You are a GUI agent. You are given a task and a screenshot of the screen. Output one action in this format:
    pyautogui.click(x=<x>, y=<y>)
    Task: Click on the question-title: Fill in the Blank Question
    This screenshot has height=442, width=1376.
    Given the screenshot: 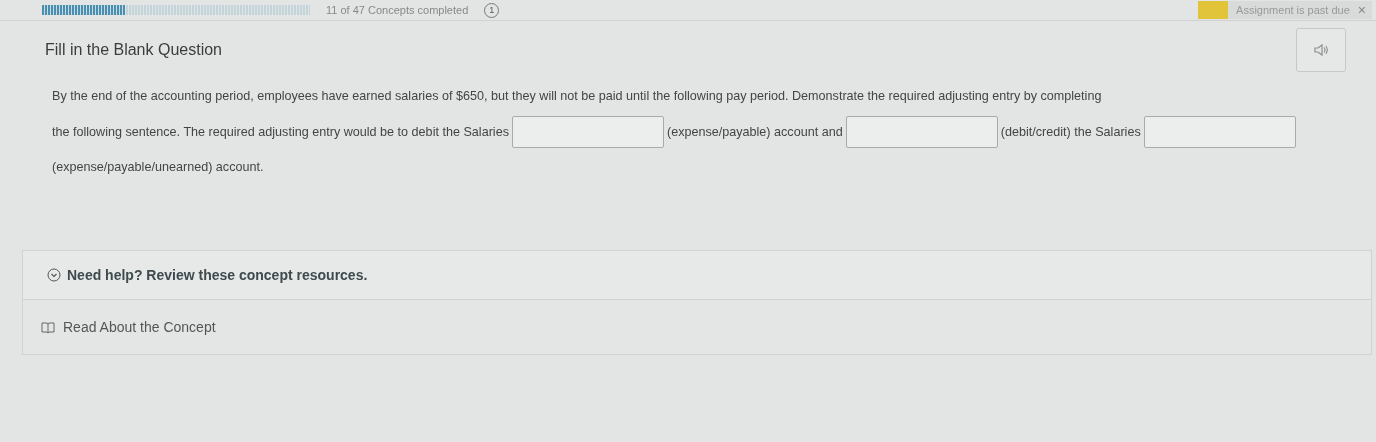 What is the action you would take?
    pyautogui.click(x=133, y=50)
    